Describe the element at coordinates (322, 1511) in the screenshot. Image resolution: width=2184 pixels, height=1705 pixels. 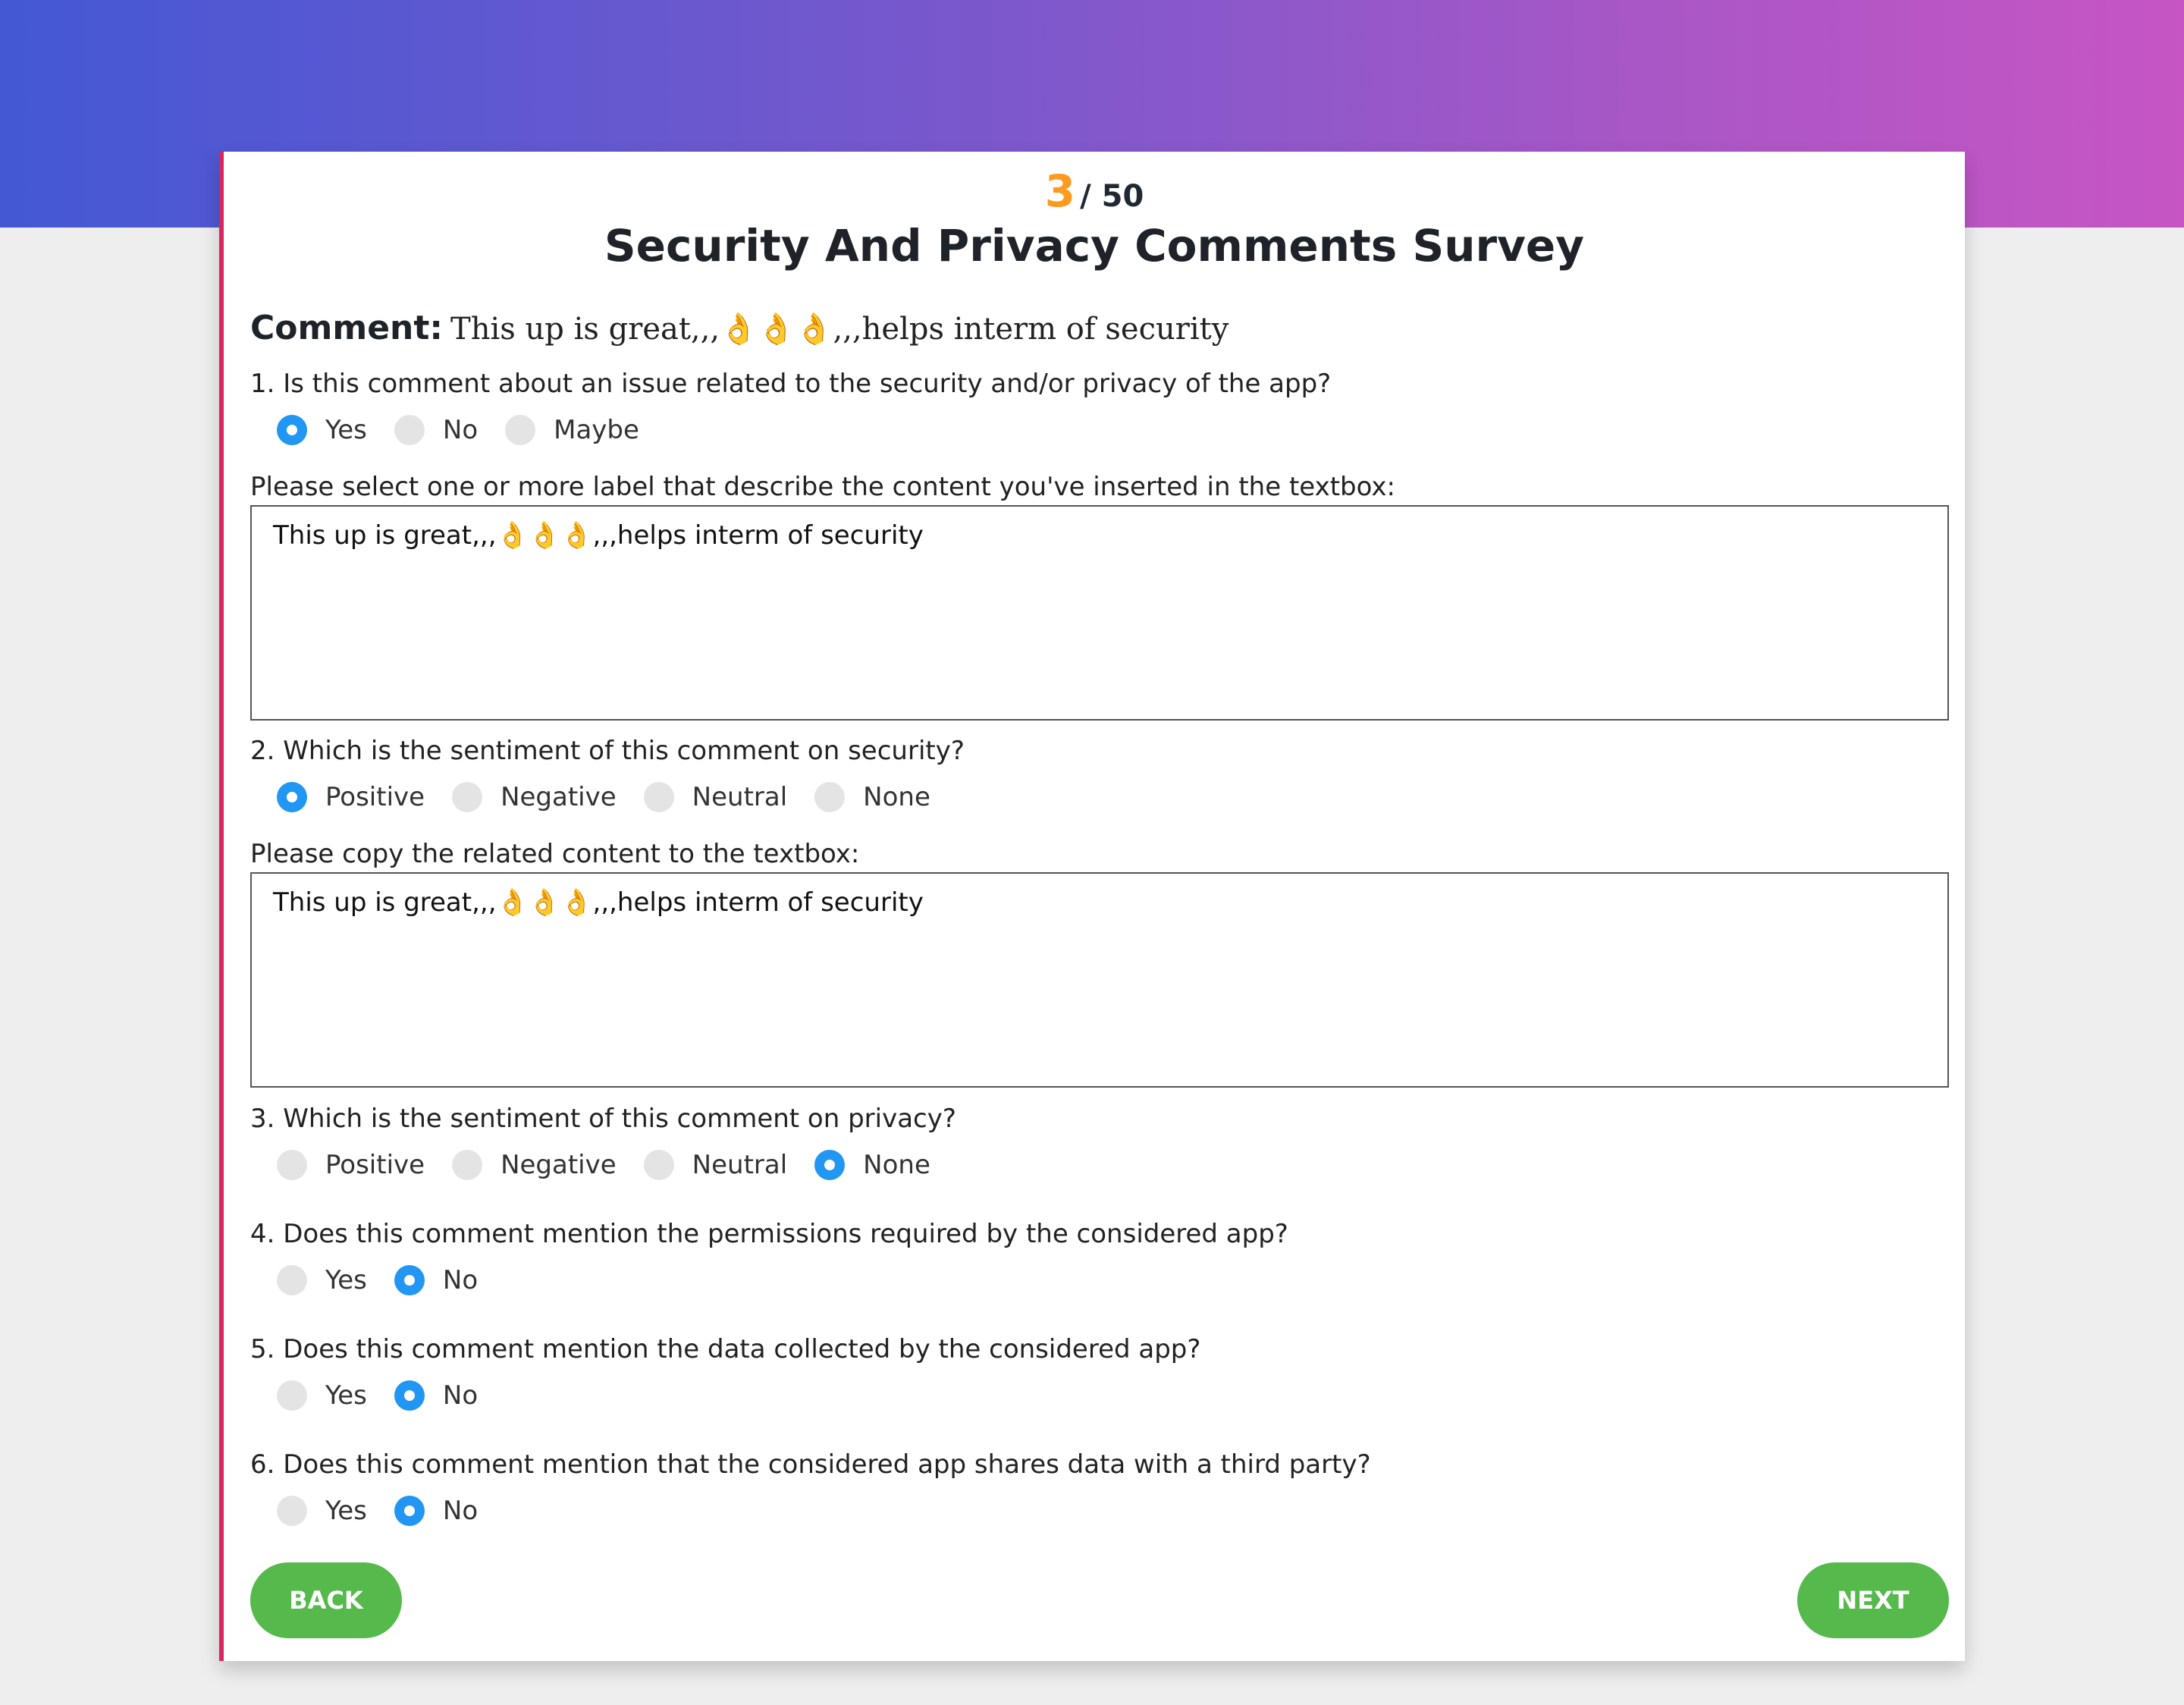
I see `q6-option-yes: Yes` at that location.